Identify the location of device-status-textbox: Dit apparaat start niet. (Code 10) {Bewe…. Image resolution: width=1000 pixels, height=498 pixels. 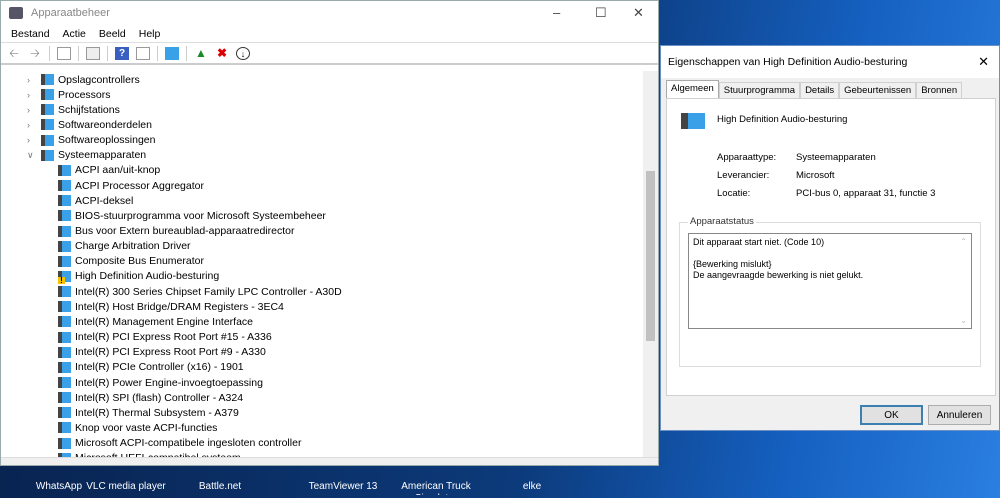
(830, 281).